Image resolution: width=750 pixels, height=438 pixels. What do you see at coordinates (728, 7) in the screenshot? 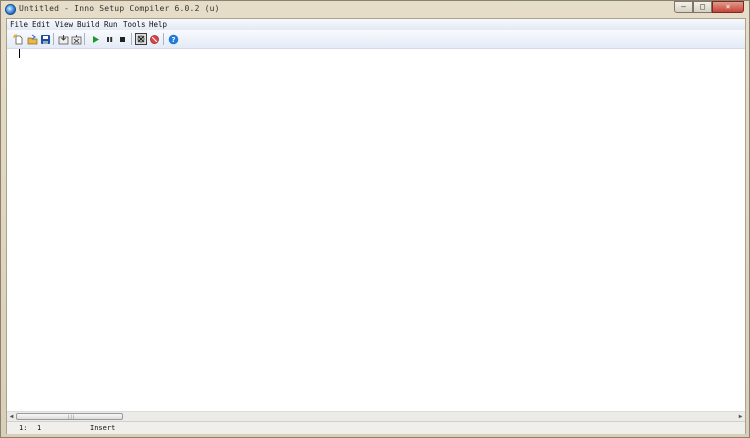
I see `close-button: ✕` at bounding box center [728, 7].